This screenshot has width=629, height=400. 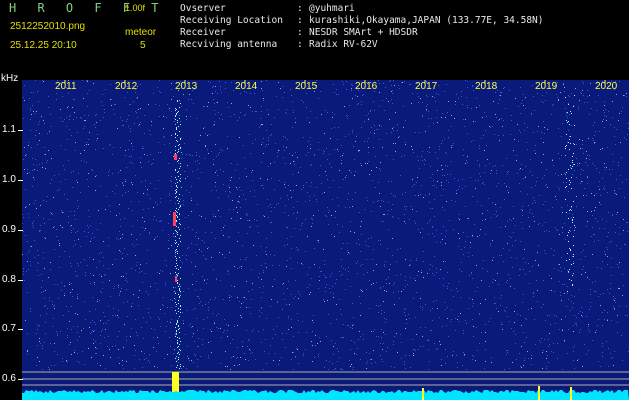 What do you see at coordinates (325, 395) in the screenshot?
I see `baseline-noise` at bounding box center [325, 395].